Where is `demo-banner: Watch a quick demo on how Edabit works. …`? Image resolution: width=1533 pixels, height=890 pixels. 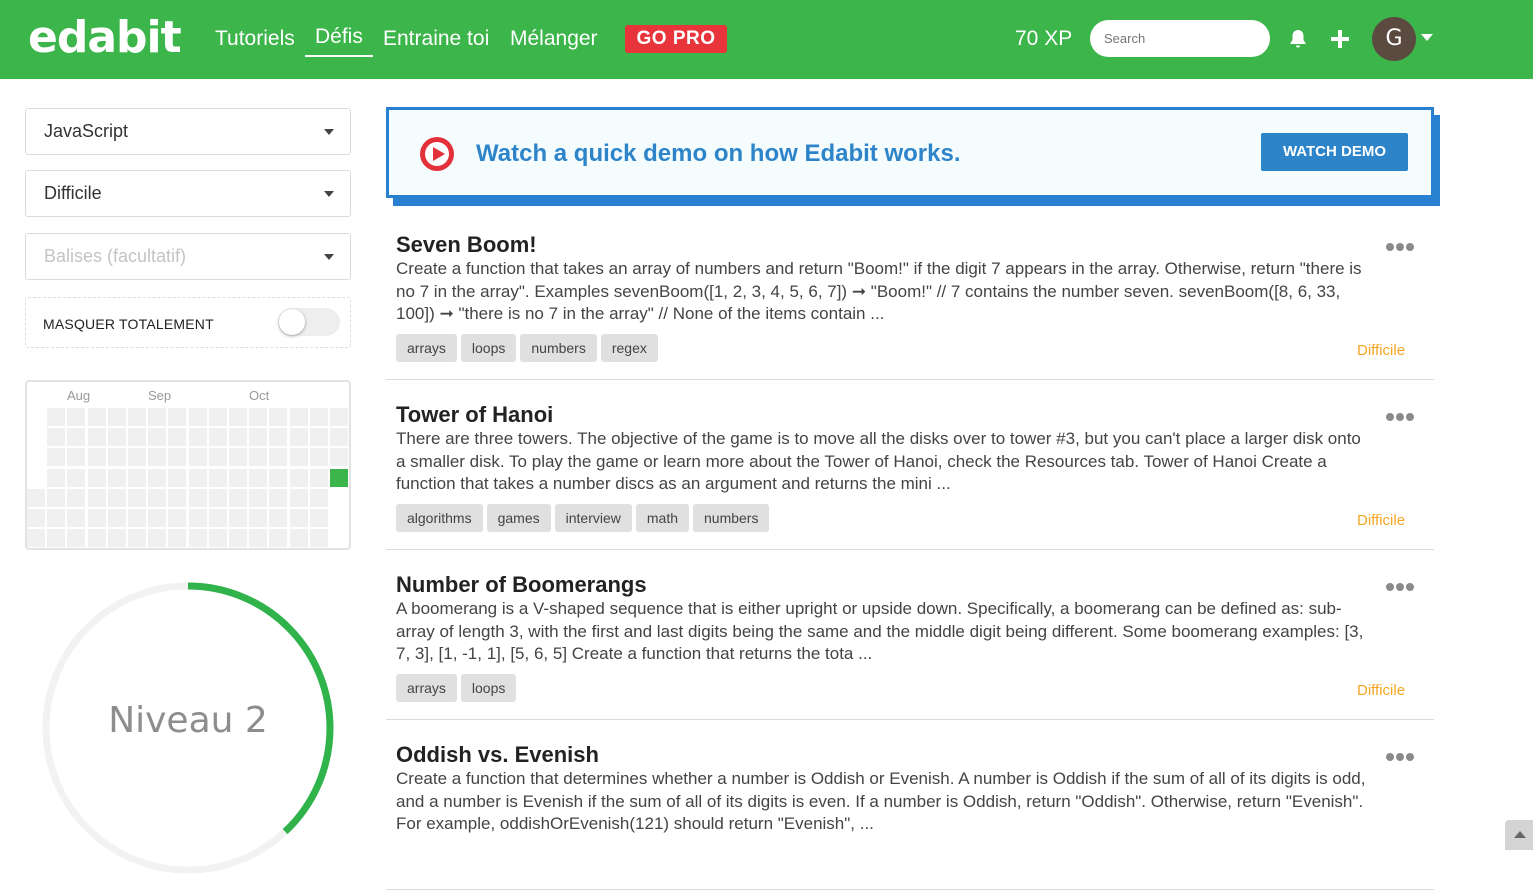 demo-banner: Watch a quick demo on how Edabit works. … is located at coordinates (910, 152).